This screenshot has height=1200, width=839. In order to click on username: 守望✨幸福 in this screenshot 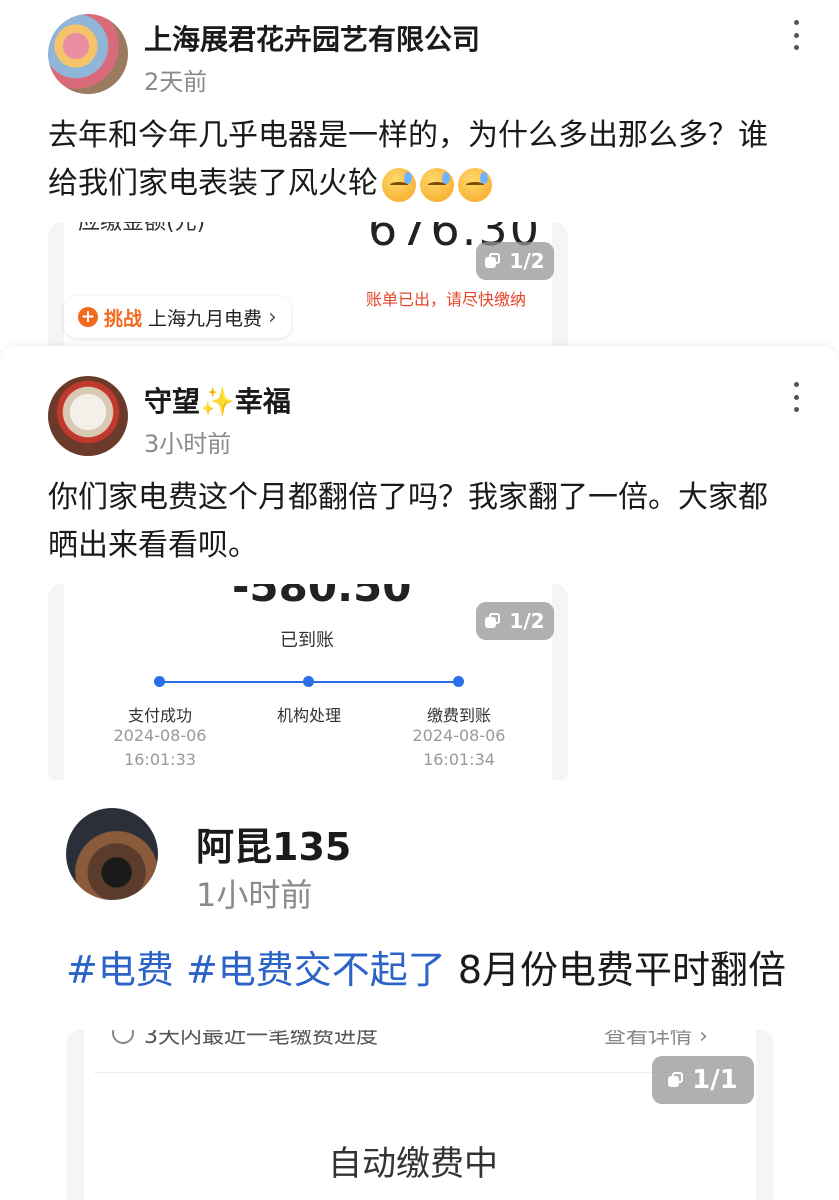, I will do `click(217, 400)`.